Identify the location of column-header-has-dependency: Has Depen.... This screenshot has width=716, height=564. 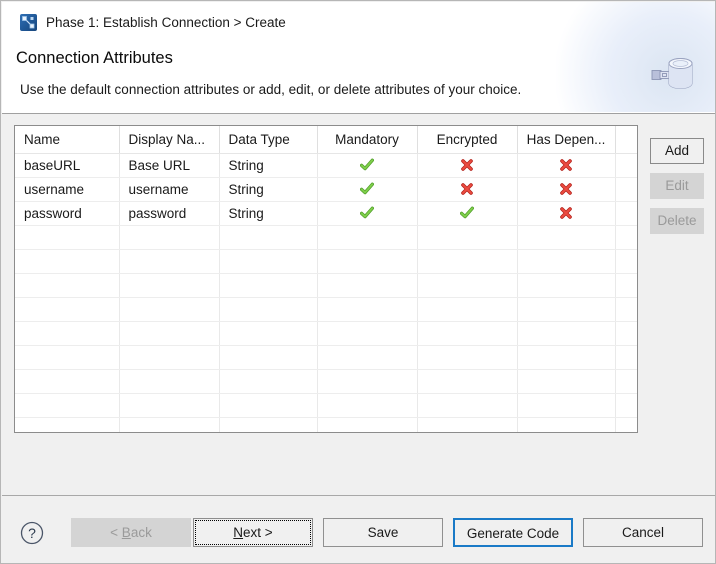
(566, 140).